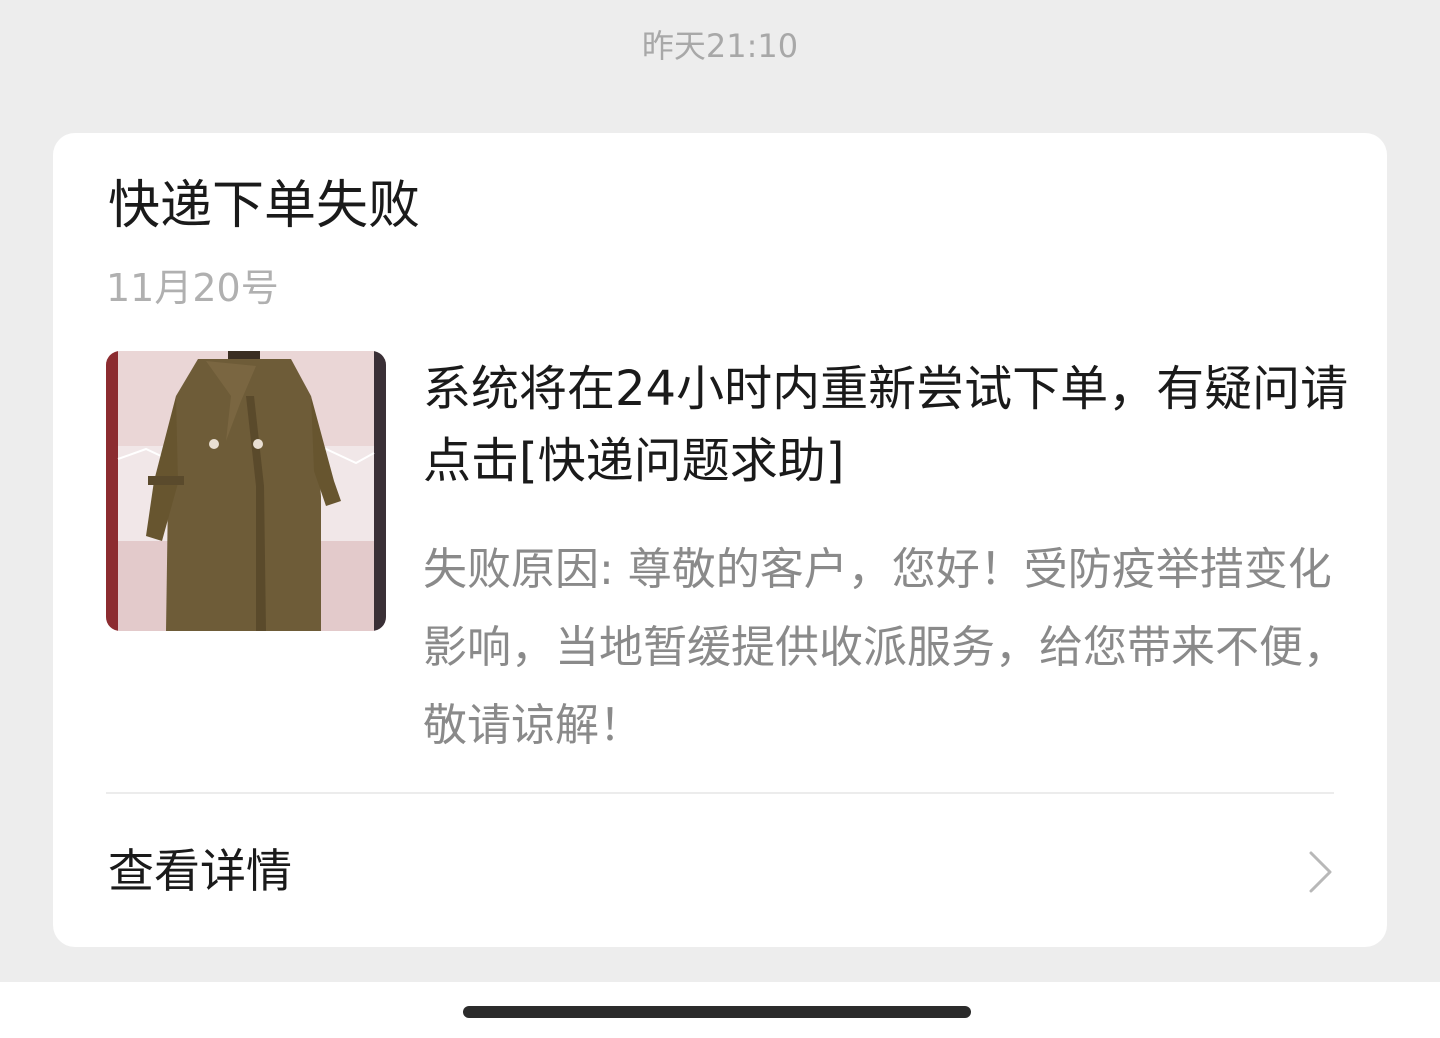 This screenshot has width=1440, height=1038. I want to click on view-details-link: 查看详情, so click(720, 870).